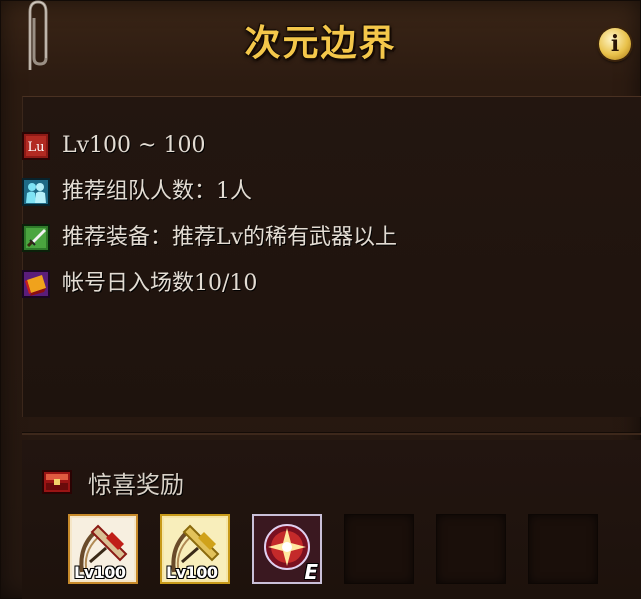 Image resolution: width=641 pixels, height=599 pixels. Describe the element at coordinates (103, 549) in the screenshot. I see `reward-slot-1: Lv100` at that location.